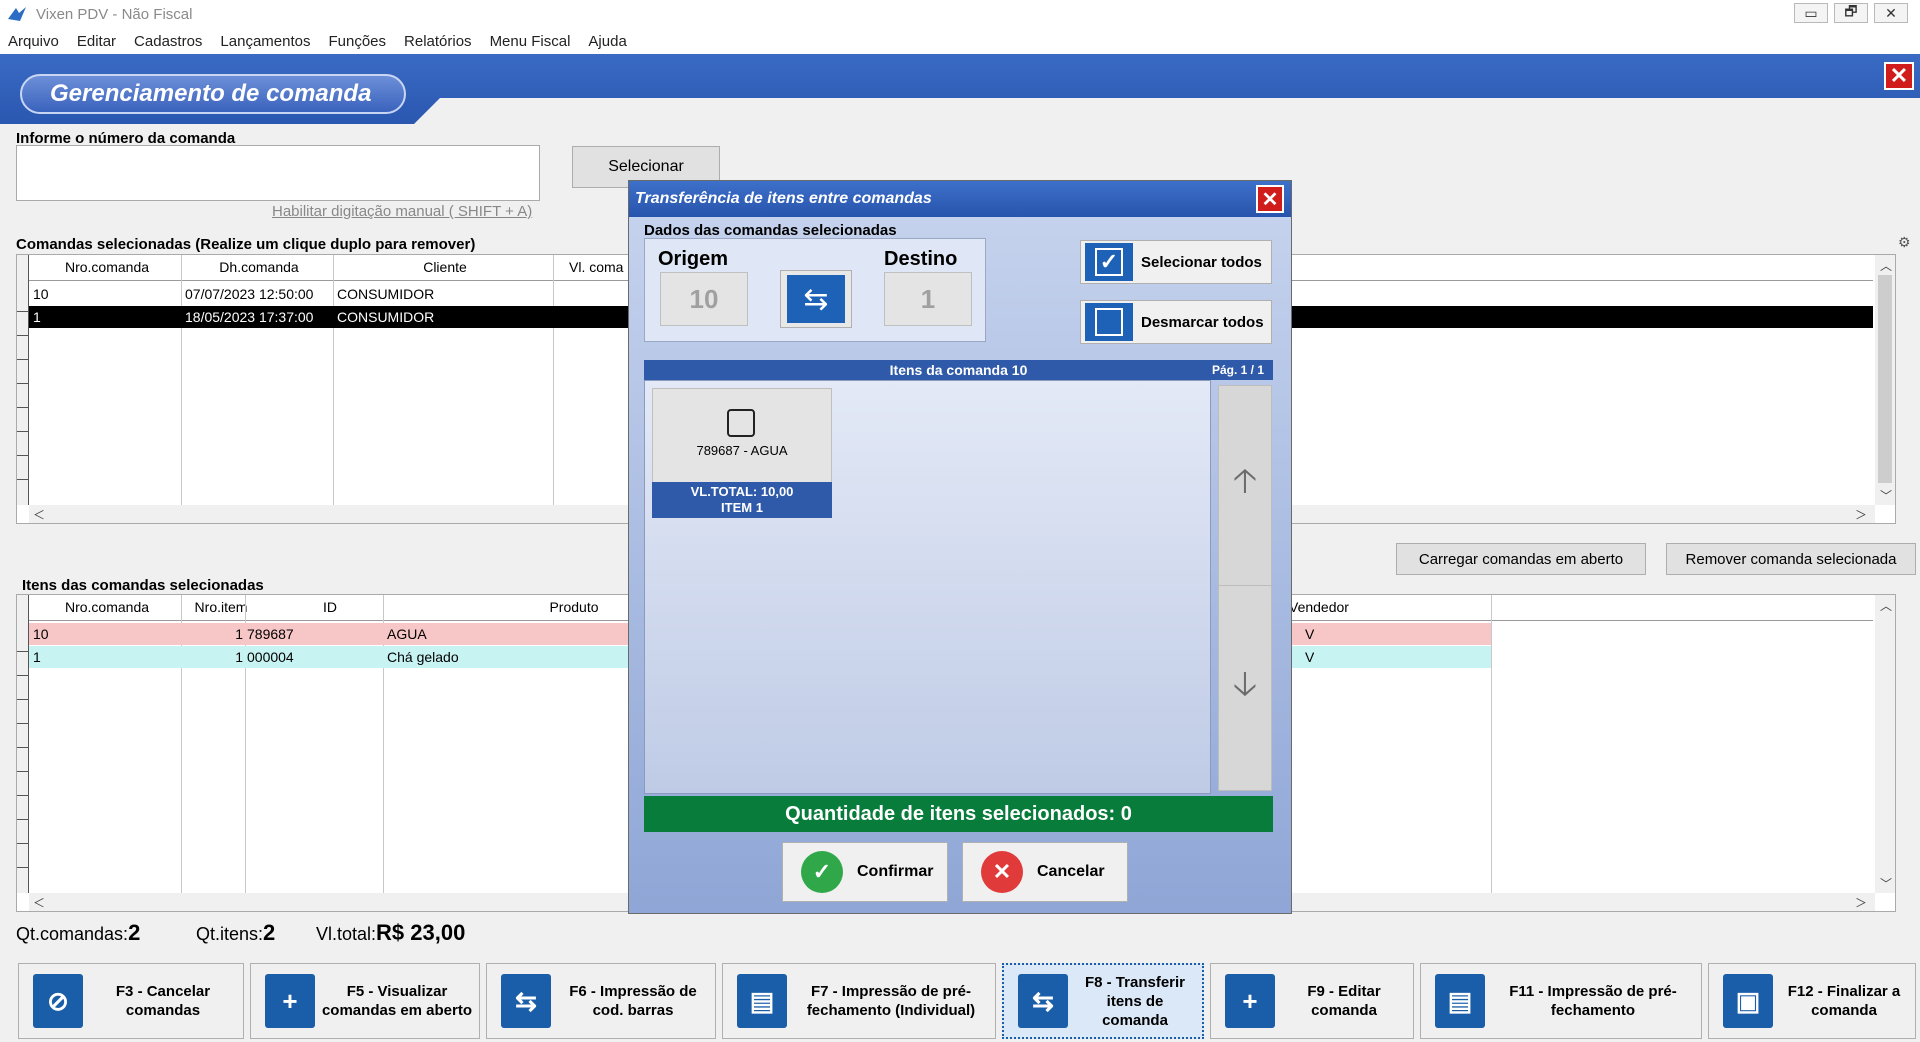  What do you see at coordinates (37, 657) in the screenshot?
I see `cell-nro-comanda: 1` at bounding box center [37, 657].